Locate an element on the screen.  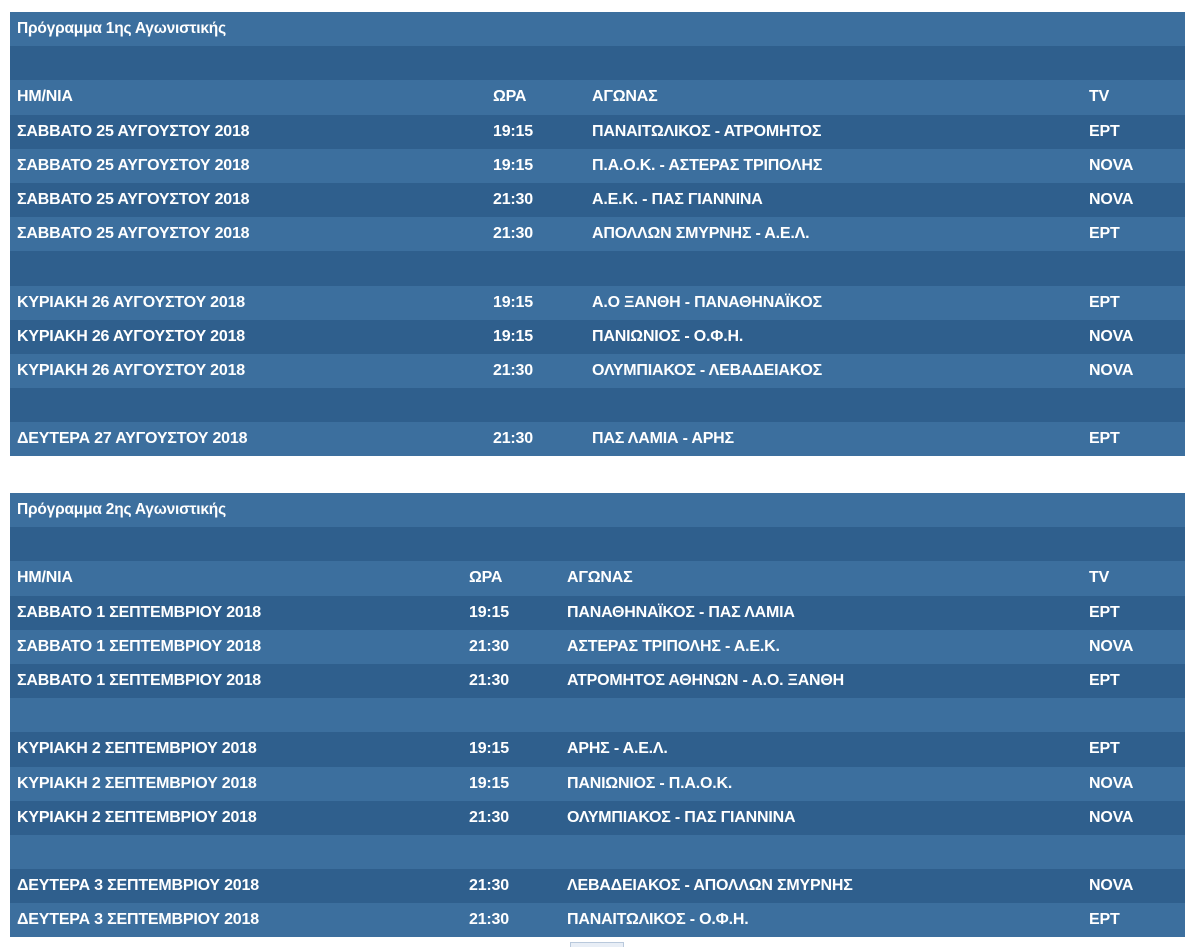
match-fixture: ΑΠΟΛΛΩΝ ΣΜΥΡΝΗΣ - Α.Ε.Λ. is located at coordinates (701, 234).